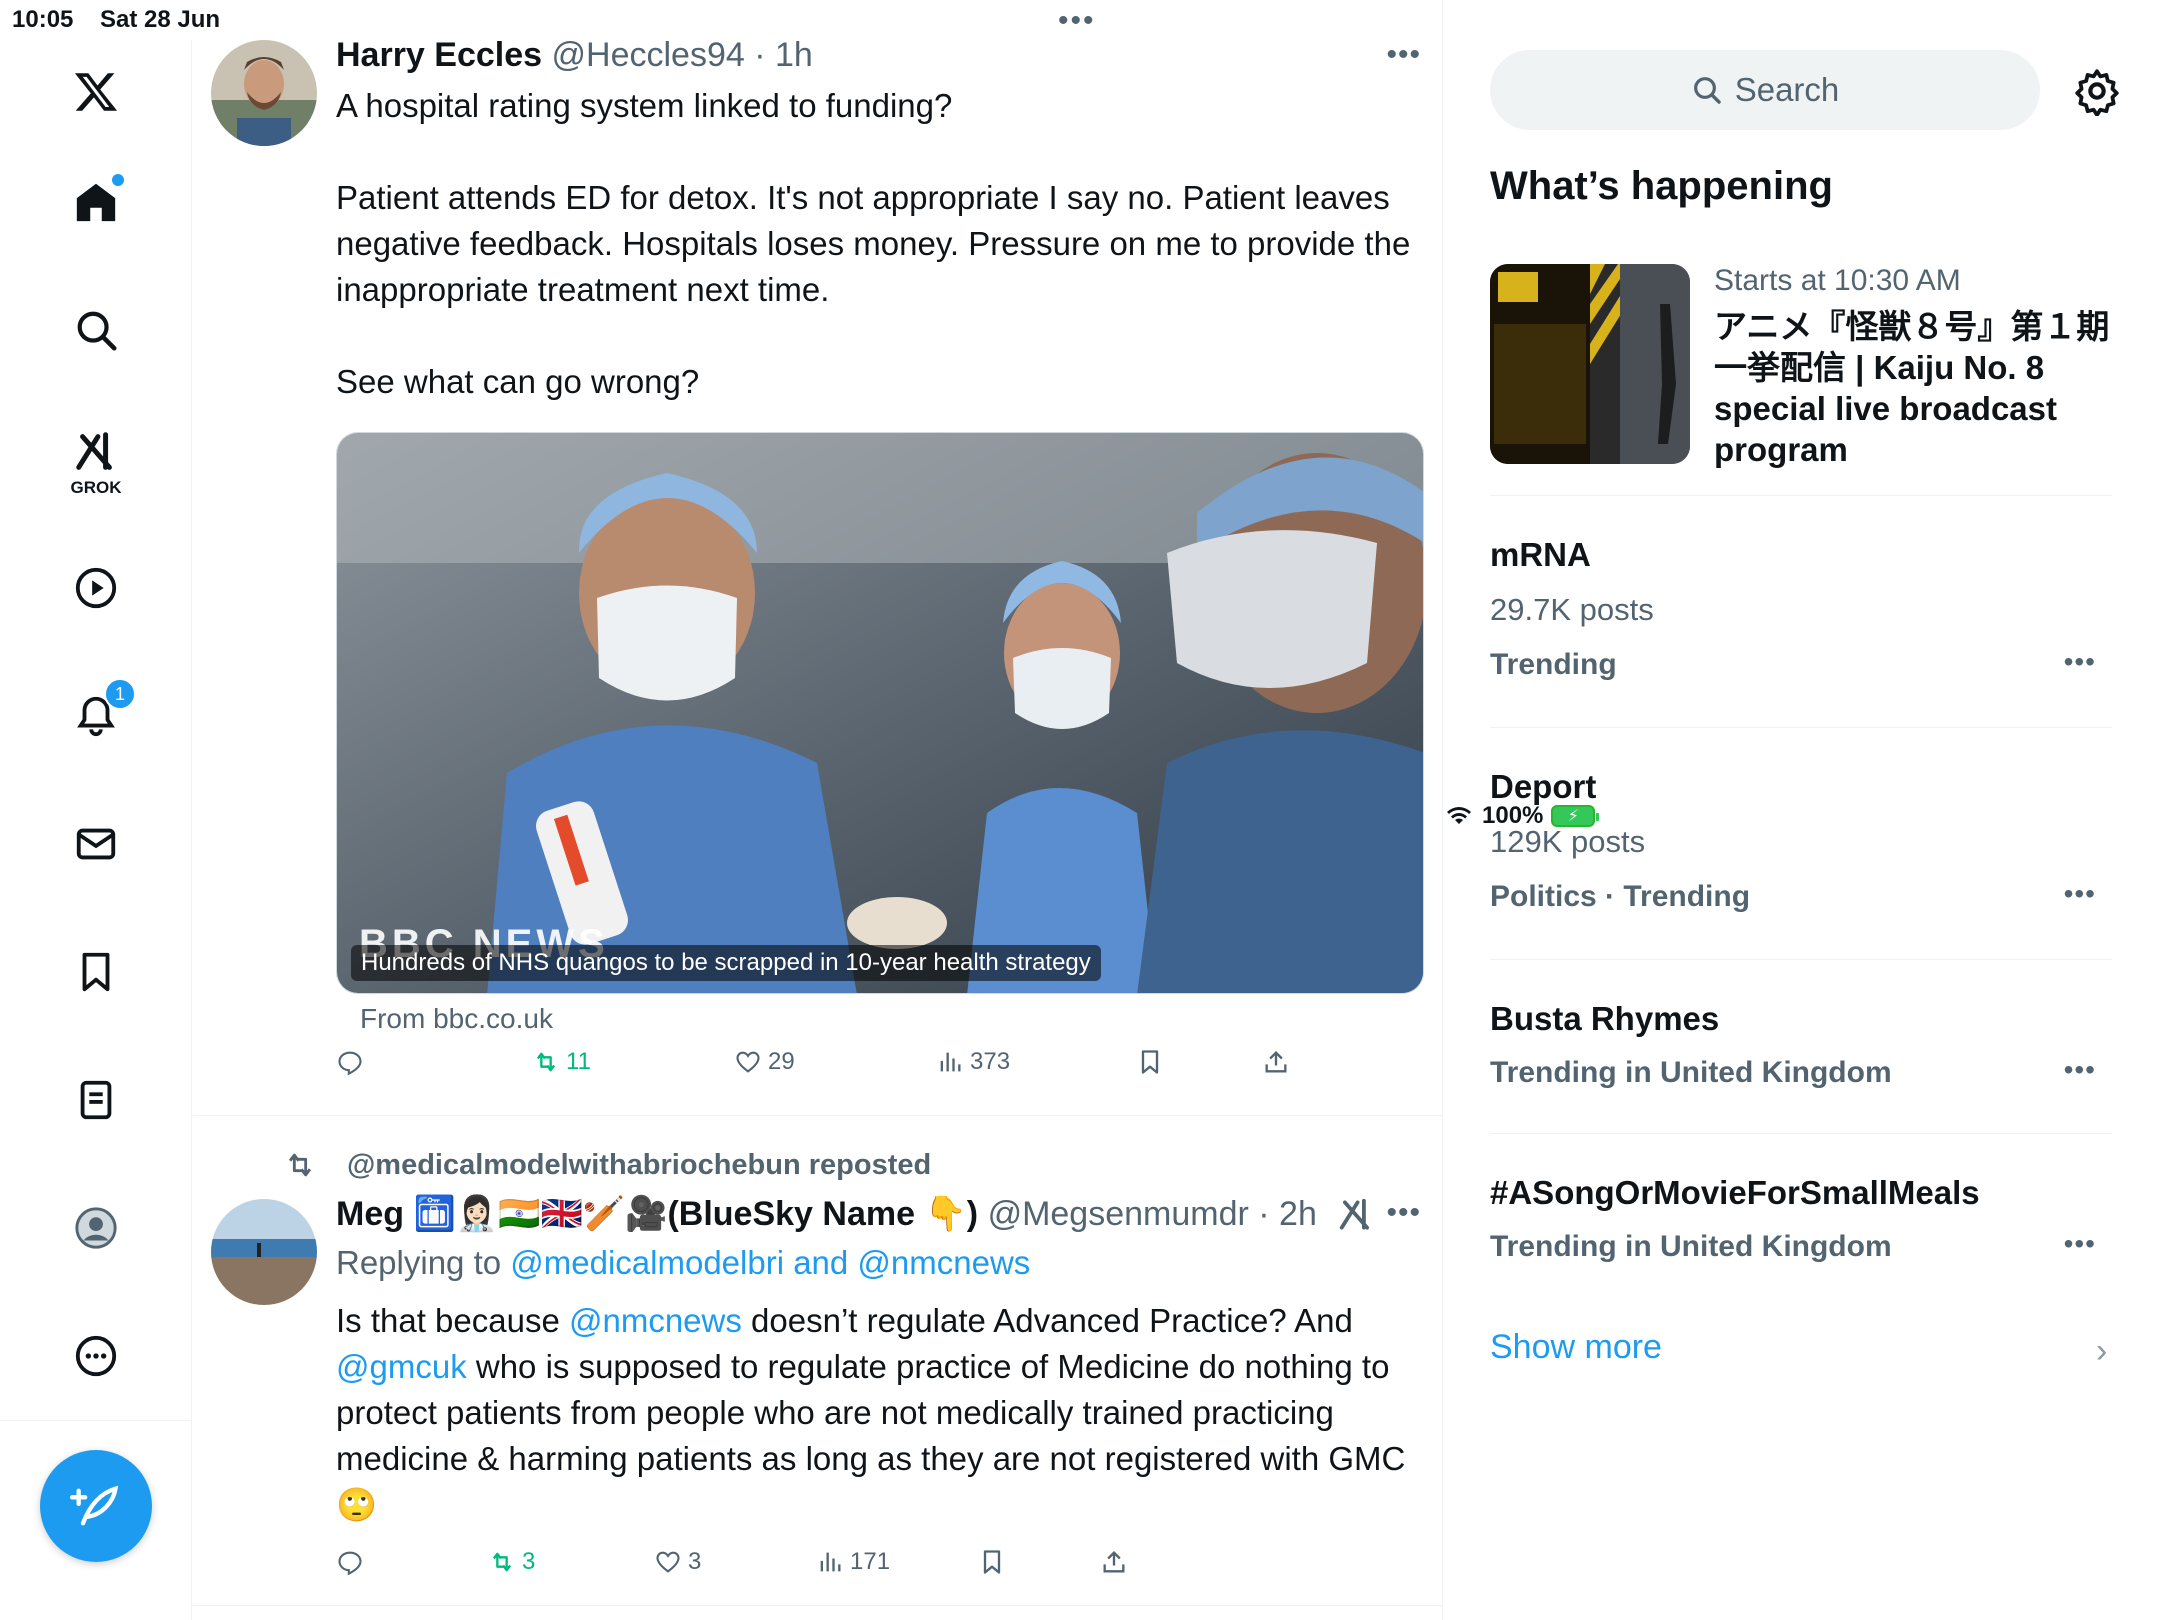  Describe the element at coordinates (770, 1262) in the screenshot. I see `replying-to-mentions: @medicalmodelbri and @nmcnews` at that location.